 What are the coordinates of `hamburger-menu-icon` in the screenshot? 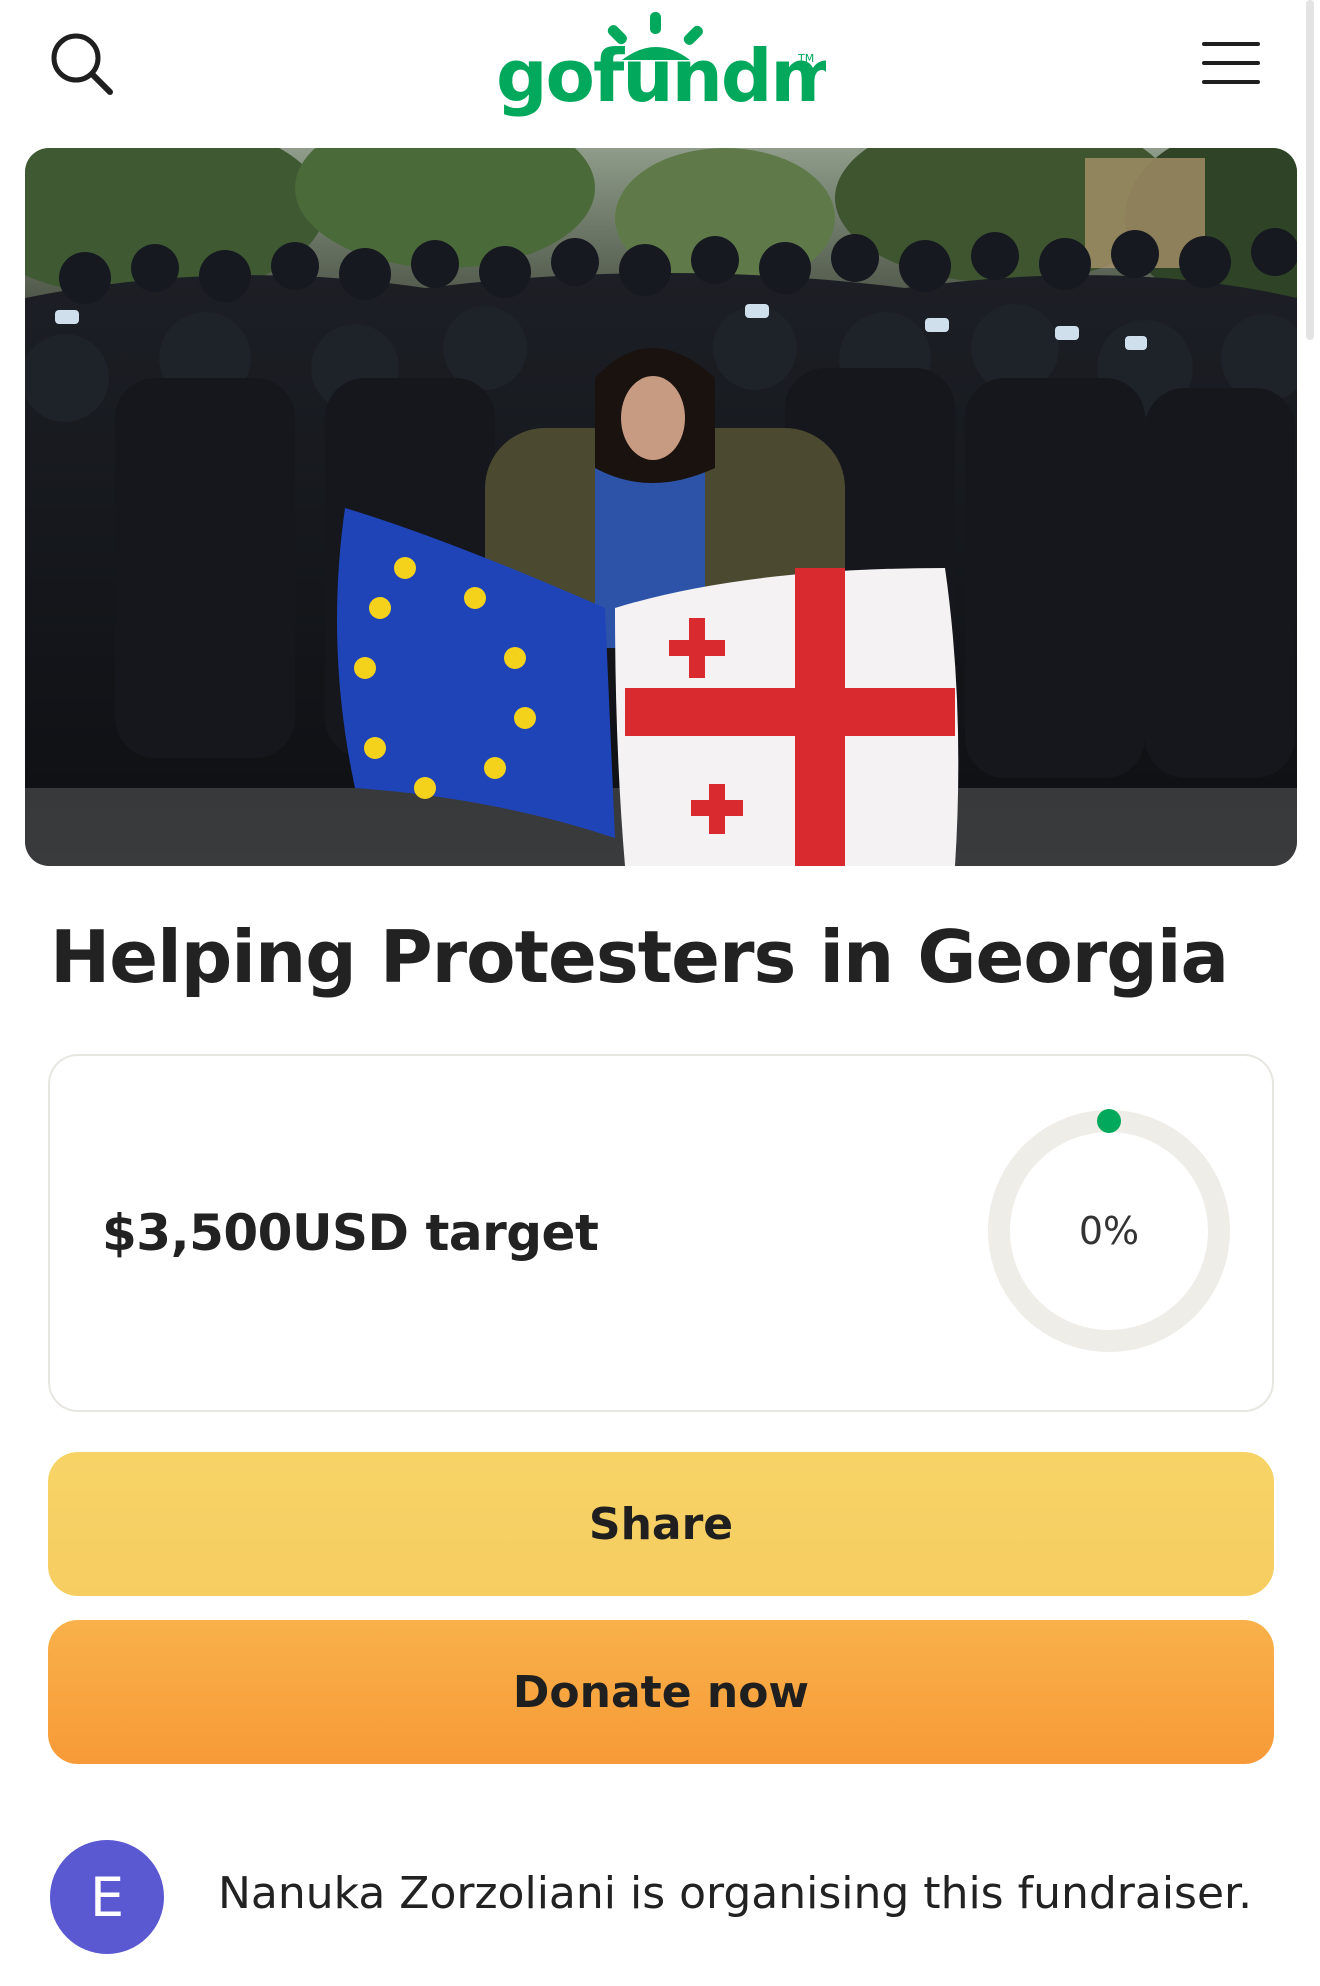 It's located at (1231, 63).